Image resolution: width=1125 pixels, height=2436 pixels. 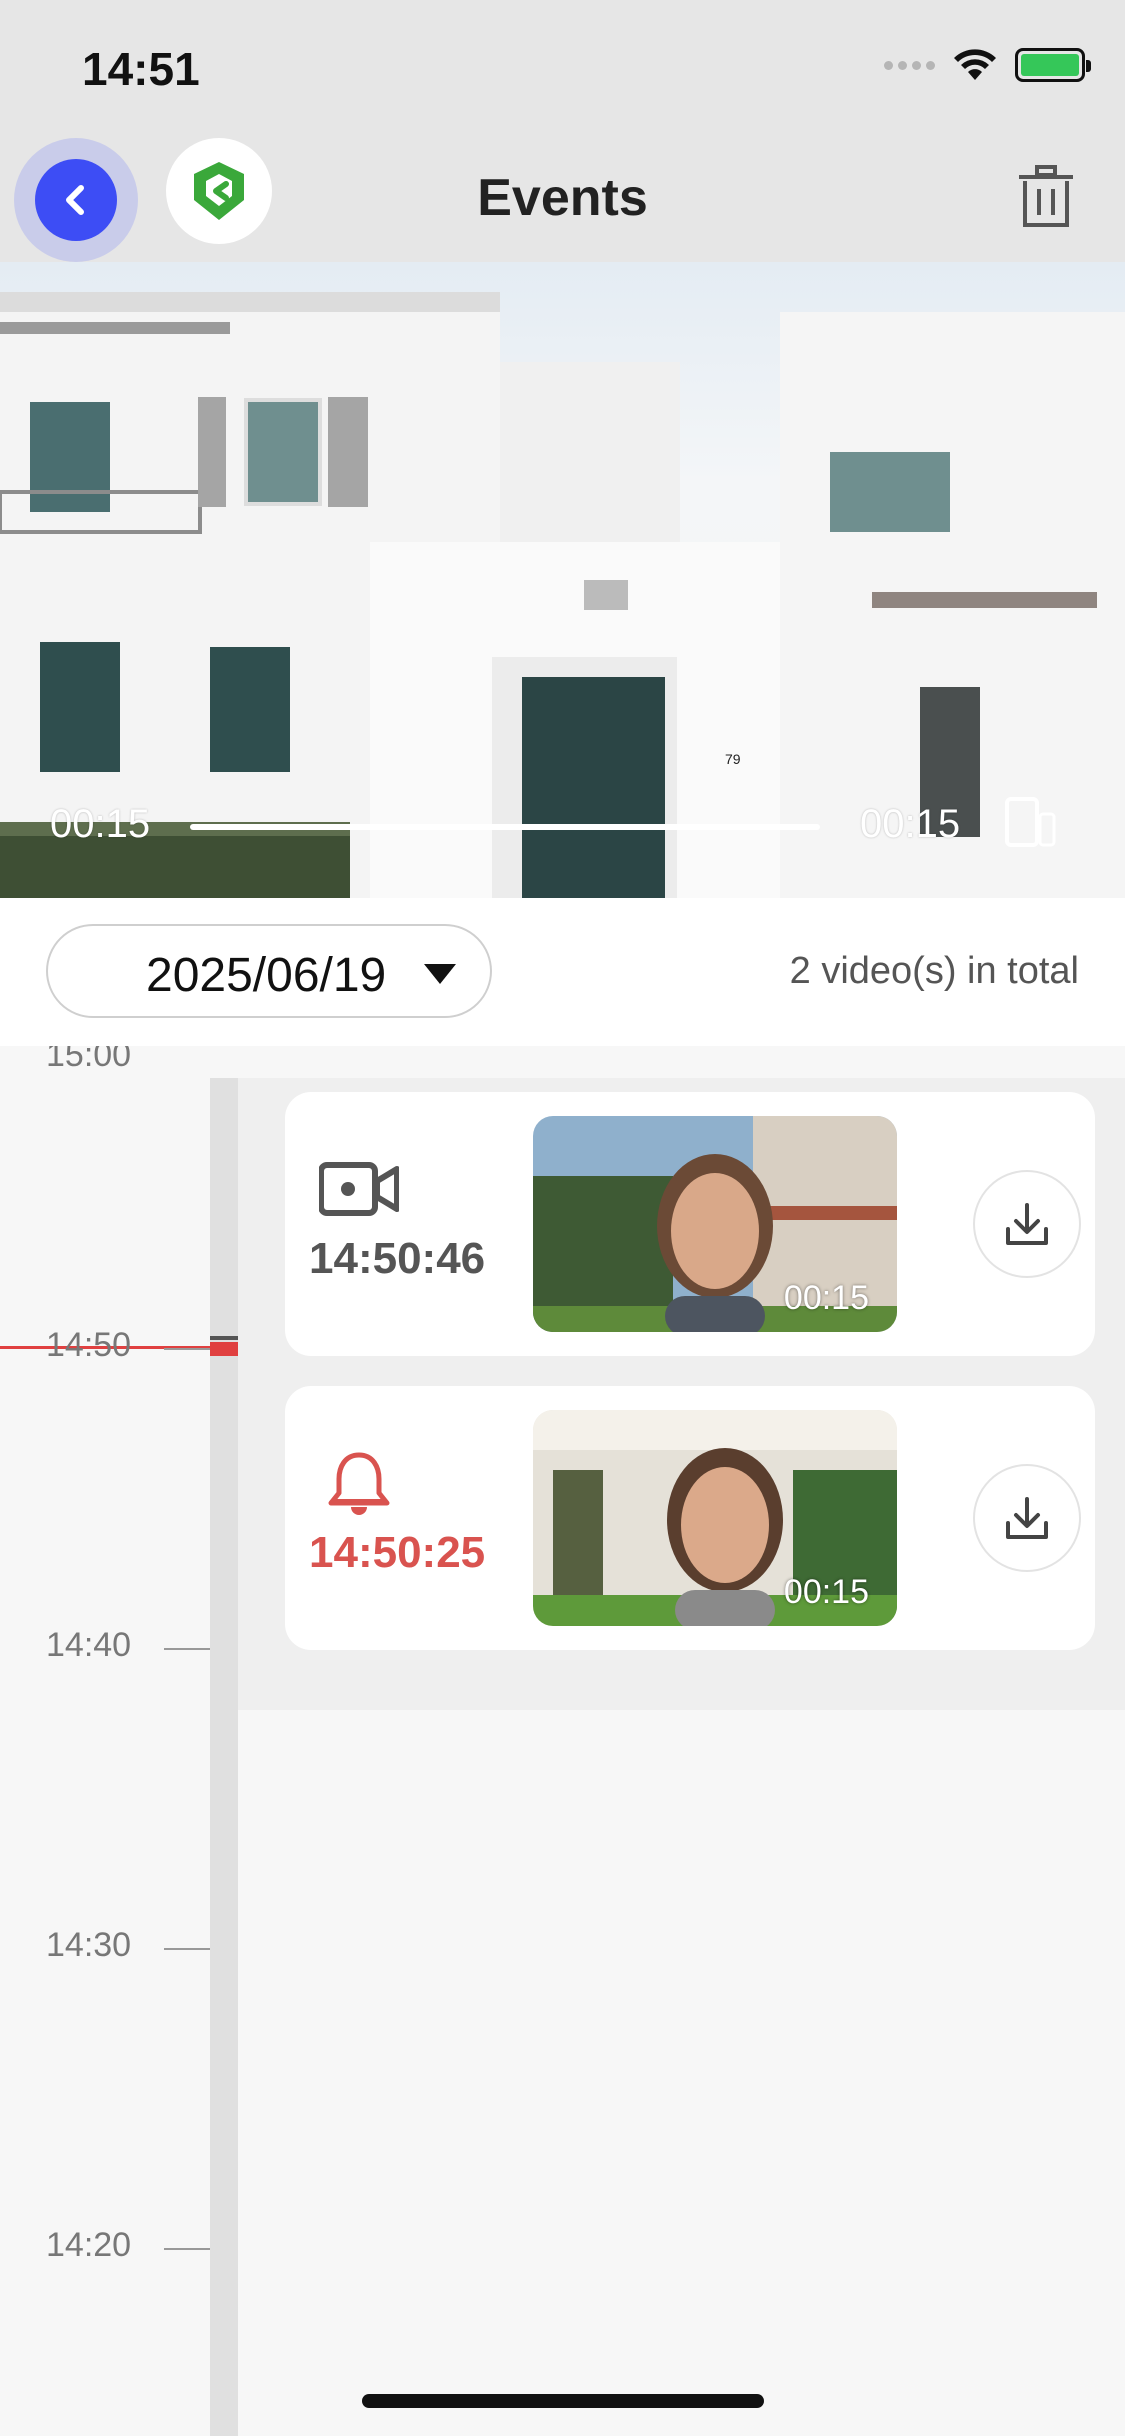 I want to click on status-time: 14:51, so click(x=141, y=69).